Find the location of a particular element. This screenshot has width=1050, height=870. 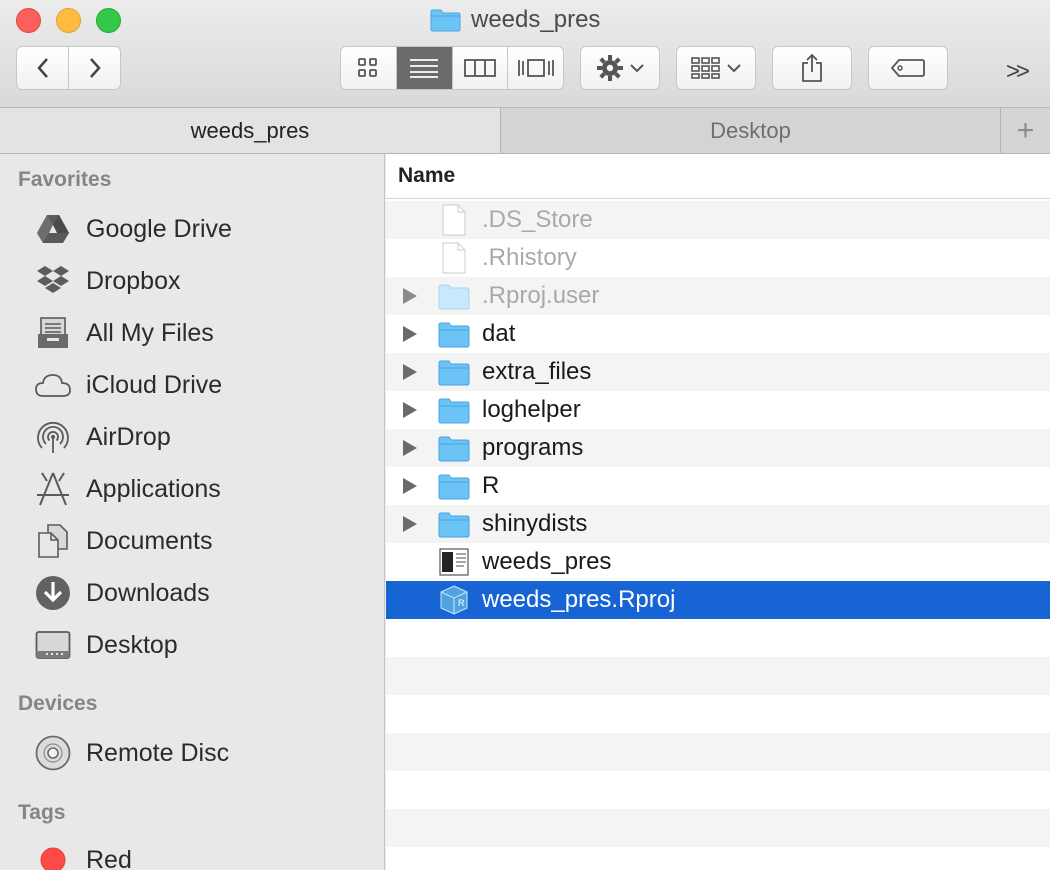

window-title-text: weeds_pres is located at coordinates (536, 19).